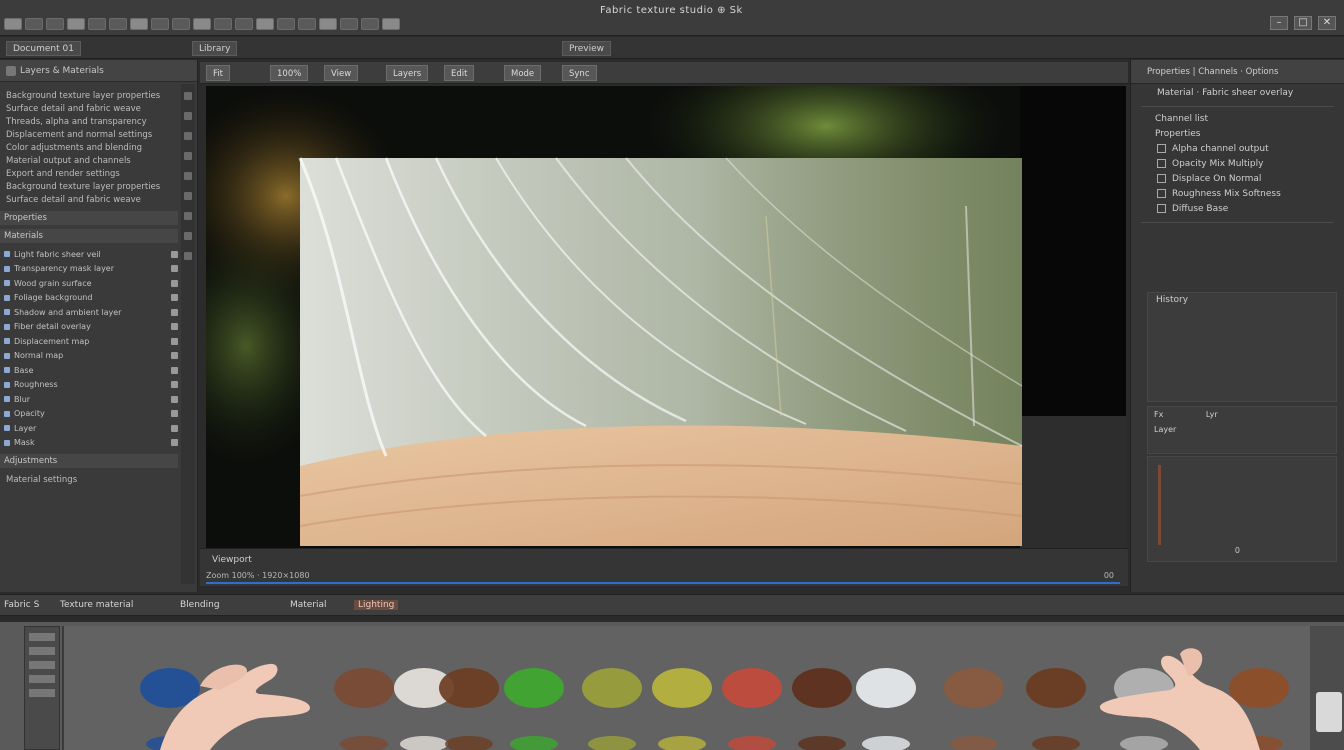 Image resolution: width=1344 pixels, height=750 pixels. I want to click on zoom-icon, so click(265, 24).